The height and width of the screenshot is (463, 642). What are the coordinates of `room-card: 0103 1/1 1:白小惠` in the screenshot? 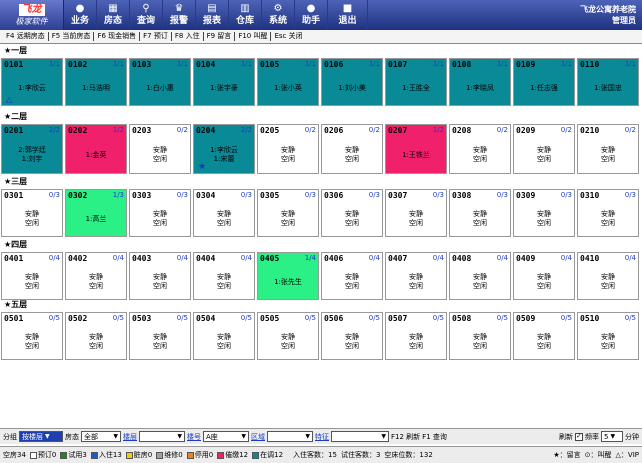 It's located at (160, 82).